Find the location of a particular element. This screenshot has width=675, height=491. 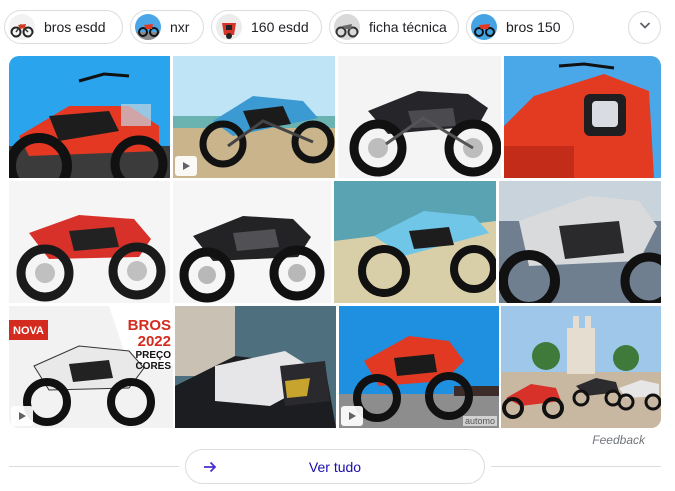

chip-label: bros esdd is located at coordinates (75, 27).